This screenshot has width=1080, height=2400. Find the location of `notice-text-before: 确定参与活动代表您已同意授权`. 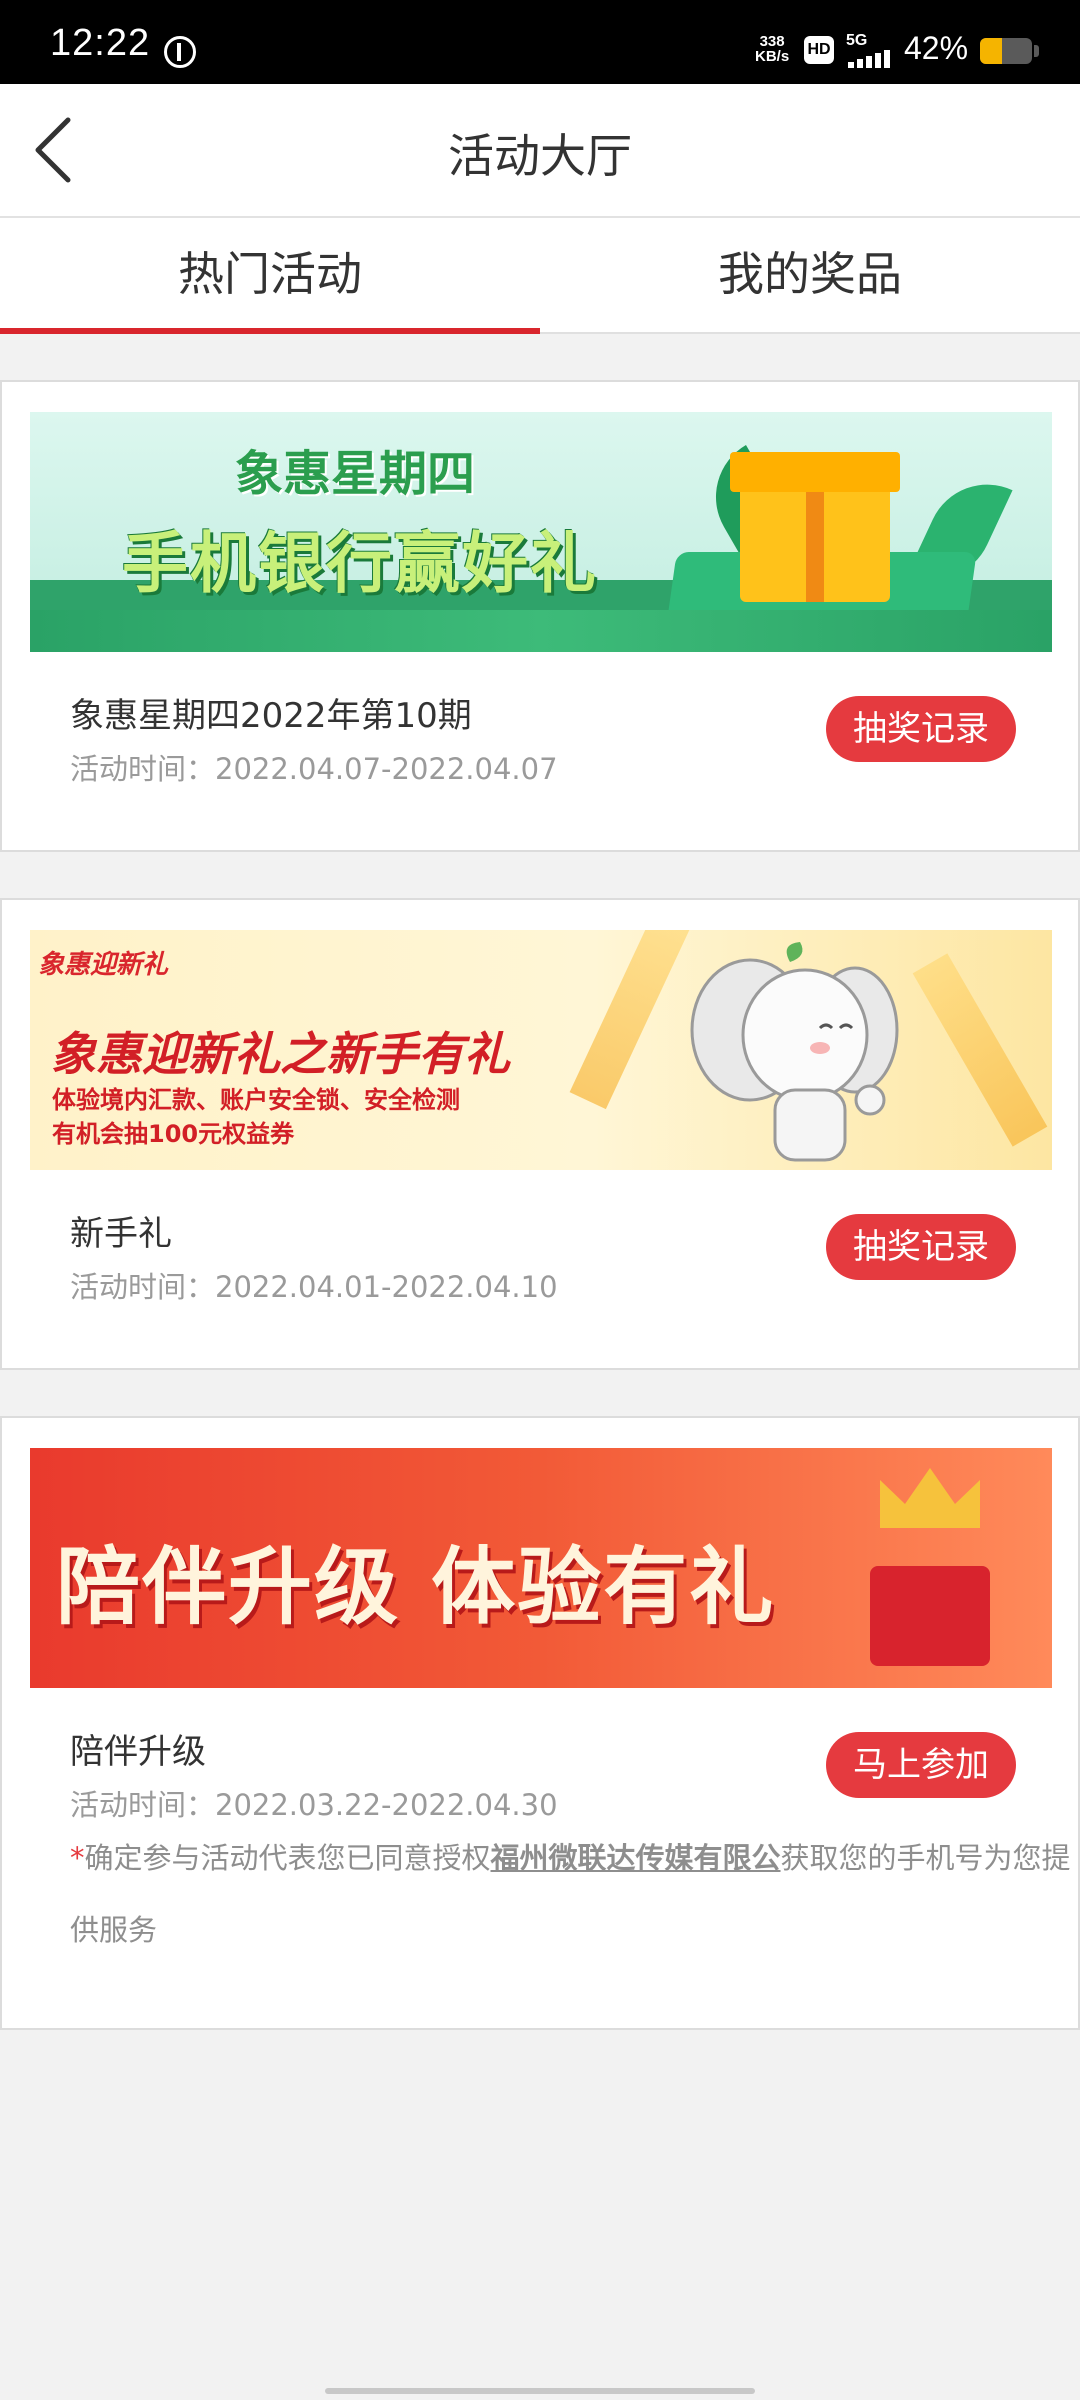

notice-text-before: 确定参与活动代表您已同意授权 is located at coordinates (287, 1858).